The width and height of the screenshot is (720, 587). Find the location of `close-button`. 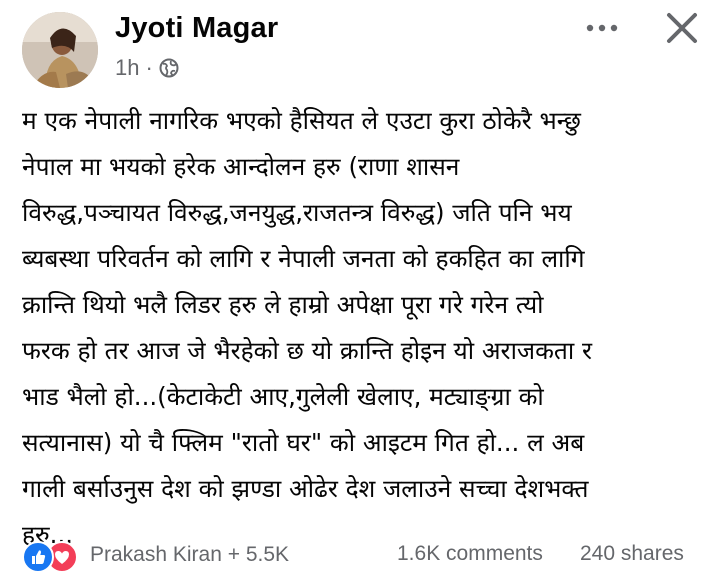

close-button is located at coordinates (682, 28).